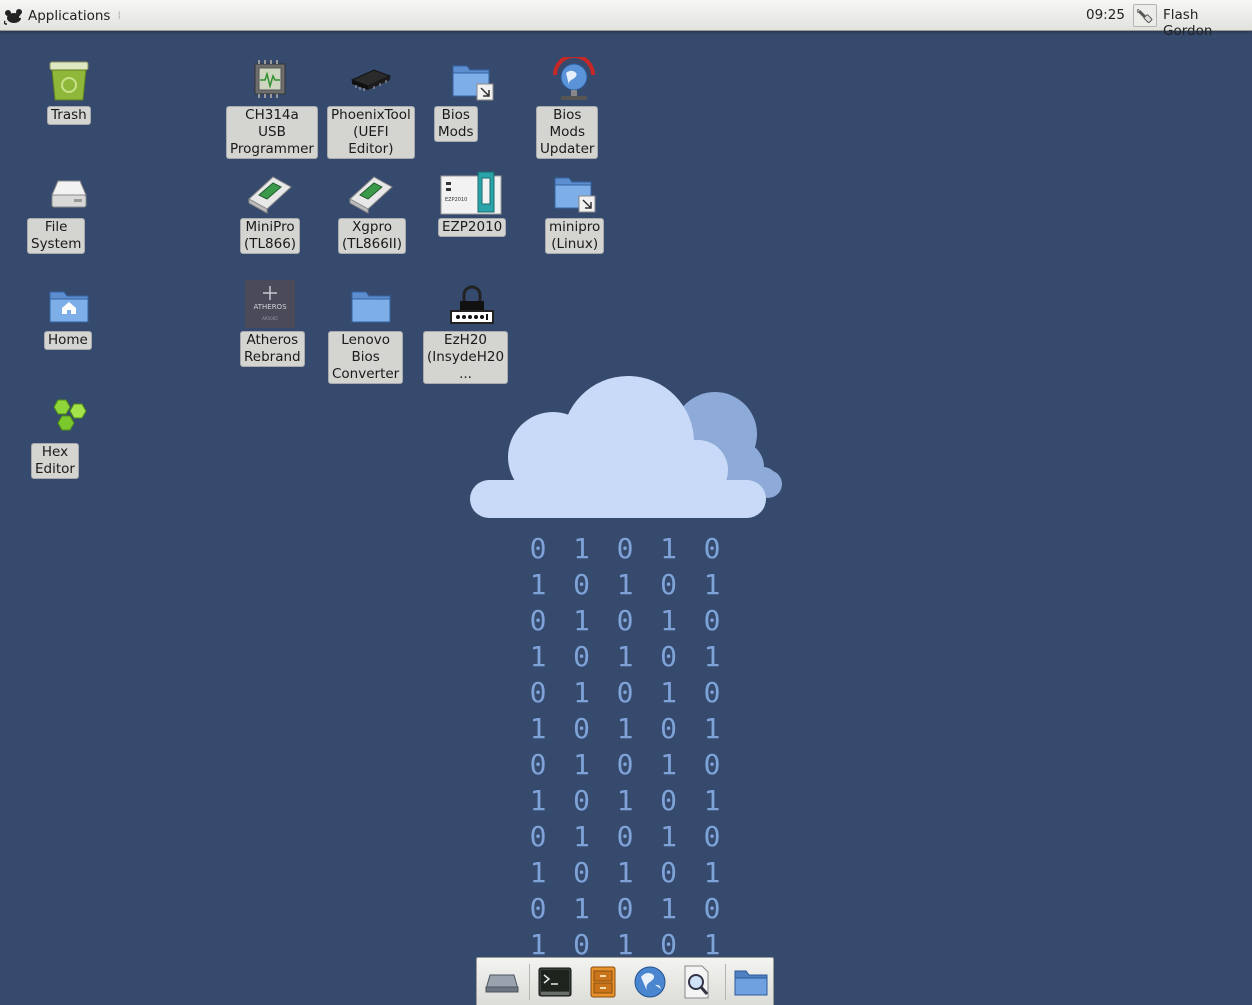 The height and width of the screenshot is (1005, 1252). What do you see at coordinates (1105, 15) in the screenshot?
I see `panel-clock: 09:25` at bounding box center [1105, 15].